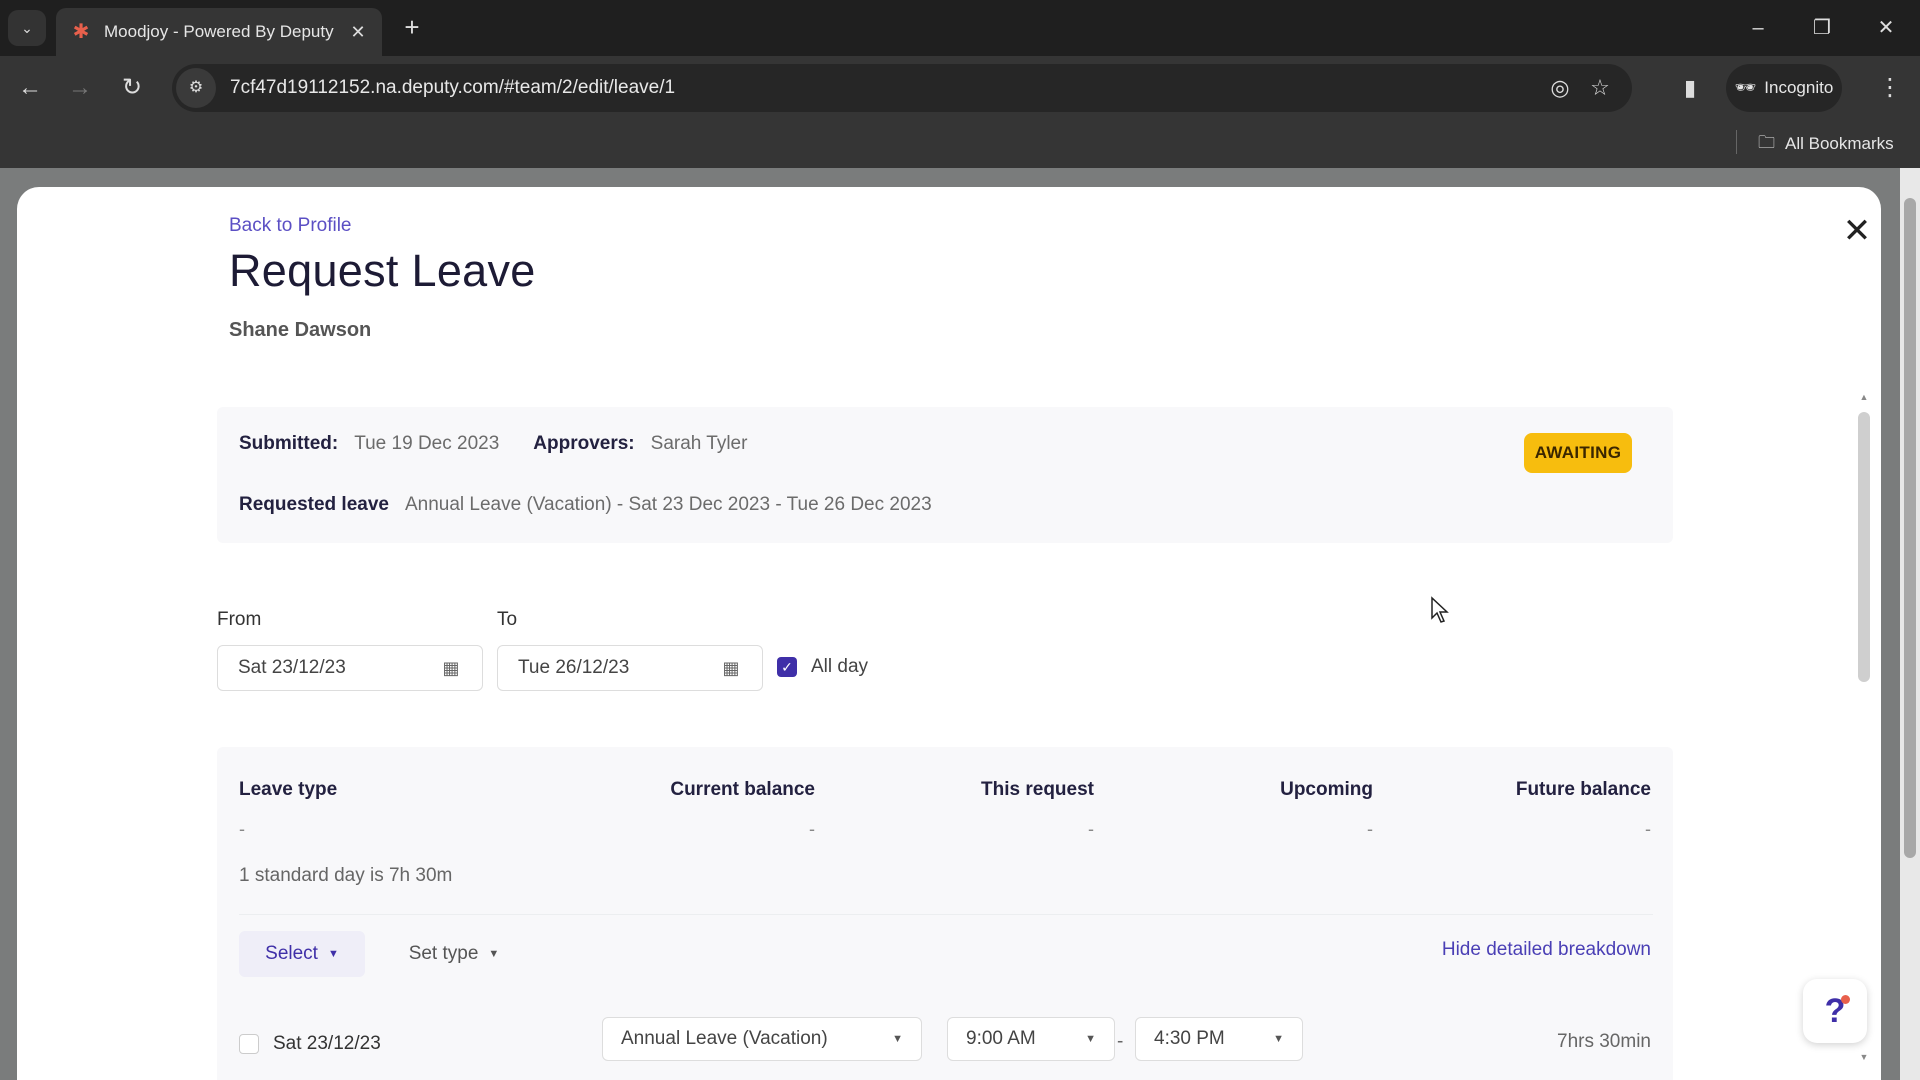 The image size is (1920, 1080). I want to click on from-date-input: Sat 23/12/23 ▦, so click(350, 668).